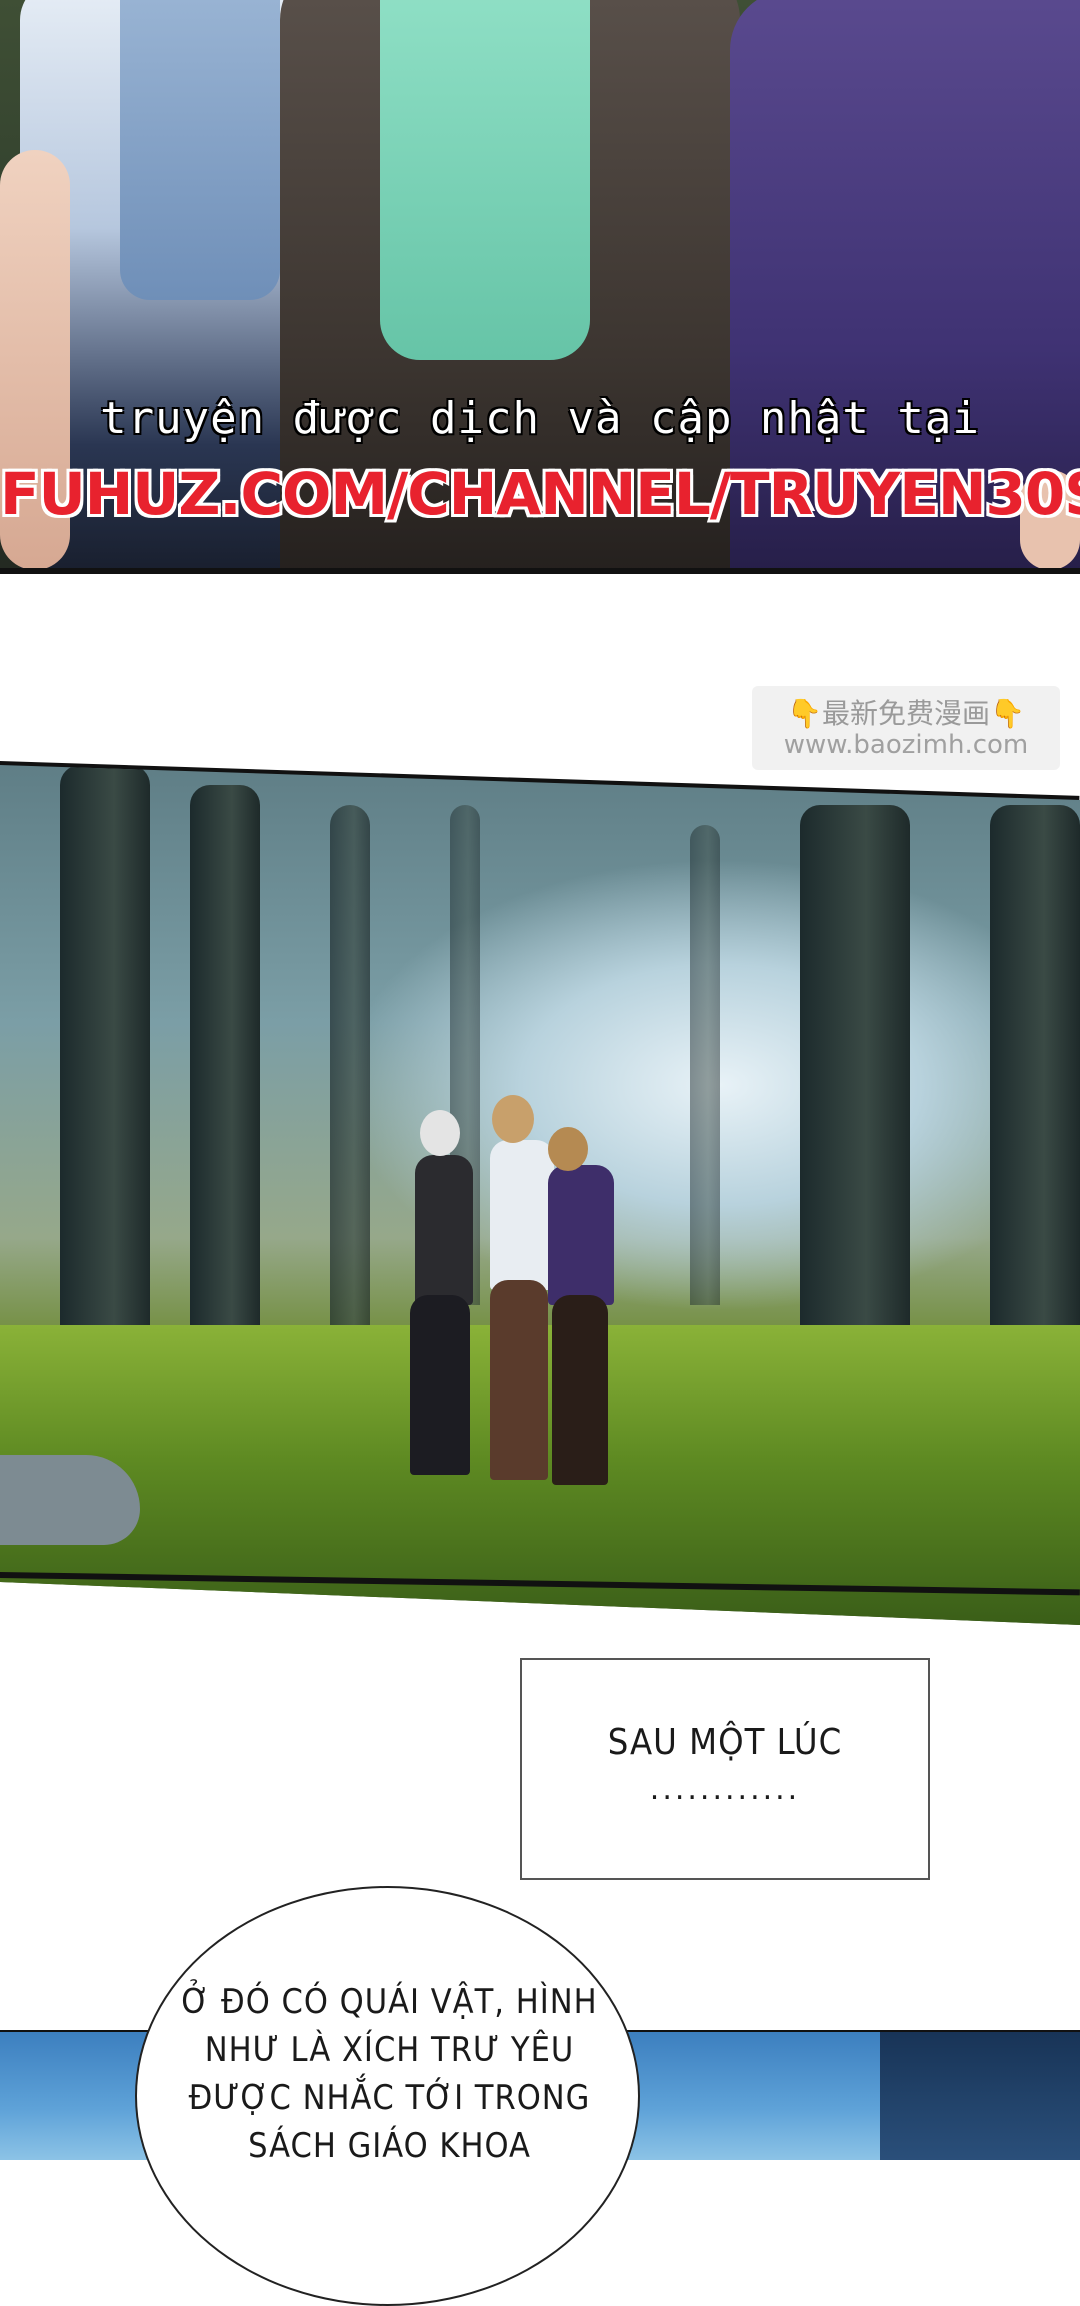  Describe the element at coordinates (540, 571) in the screenshot. I see `panel-divider` at that location.